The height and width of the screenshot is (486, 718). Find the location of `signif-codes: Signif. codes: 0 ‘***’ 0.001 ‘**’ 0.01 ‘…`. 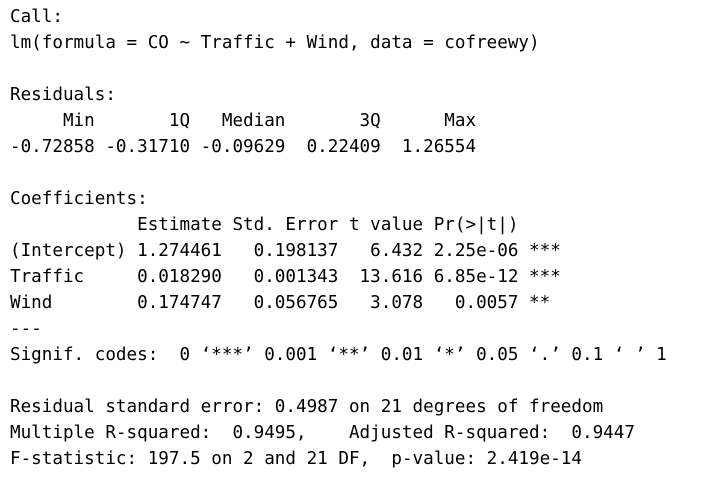

signif-codes: Signif. codes: 0 ‘***’ 0.001 ‘**’ 0.01 ‘… is located at coordinates (338, 355).